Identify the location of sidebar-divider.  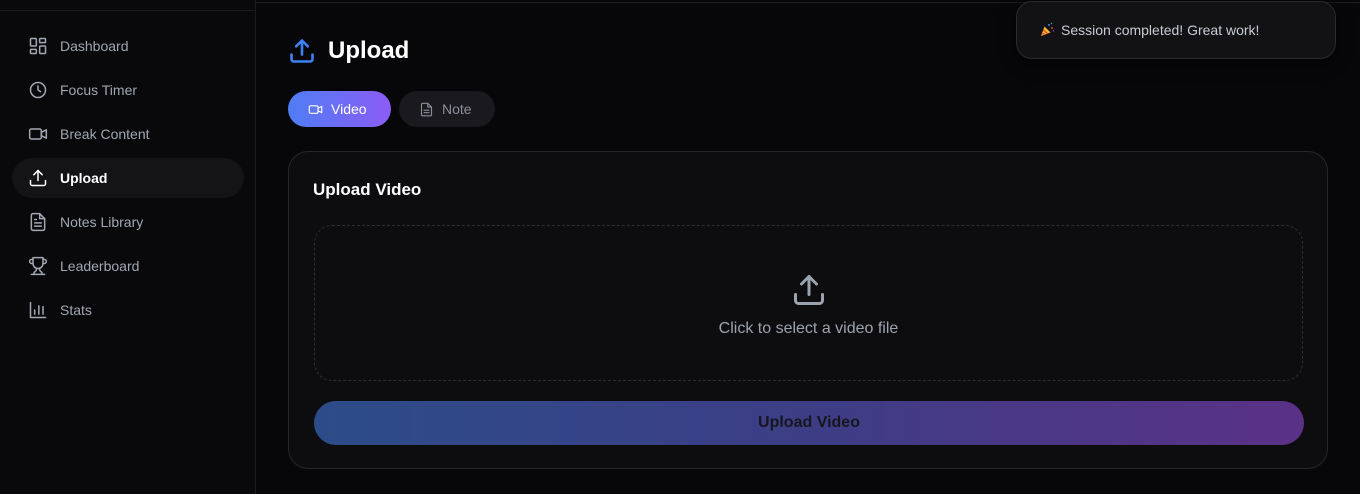
(127, 10).